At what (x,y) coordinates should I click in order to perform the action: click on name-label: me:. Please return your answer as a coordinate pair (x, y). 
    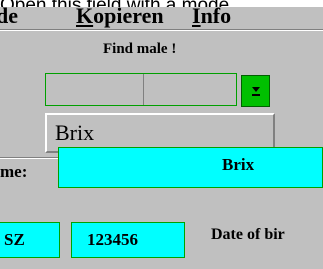
    Looking at the image, I should click on (14, 171).